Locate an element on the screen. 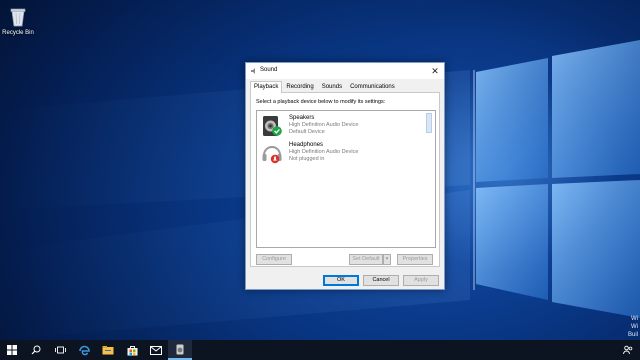  search-button is located at coordinates (36, 350).